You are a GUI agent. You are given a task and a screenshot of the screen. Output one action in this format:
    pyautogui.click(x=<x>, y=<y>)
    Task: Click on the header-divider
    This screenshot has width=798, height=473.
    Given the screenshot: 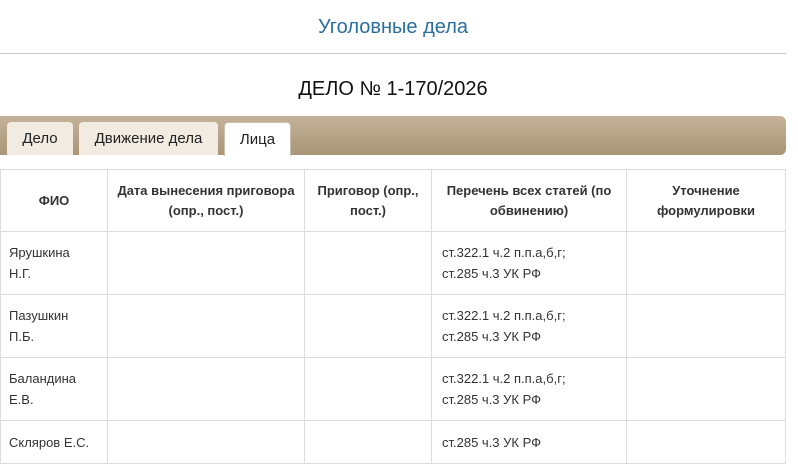 What is the action you would take?
    pyautogui.click(x=393, y=53)
    